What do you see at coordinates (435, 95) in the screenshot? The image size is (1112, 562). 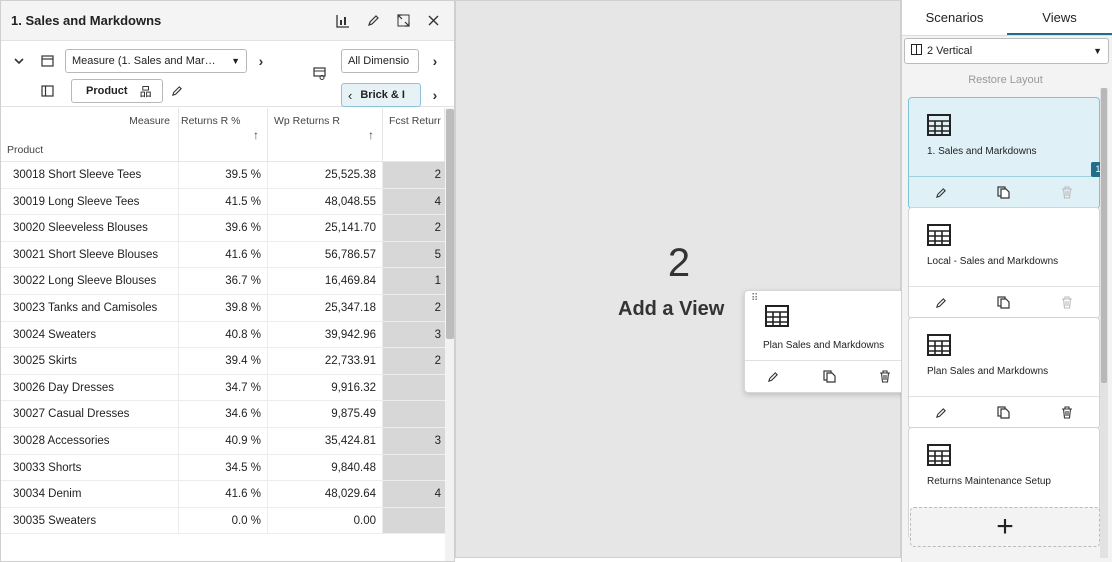 I see `brick-next-icon: ›` at bounding box center [435, 95].